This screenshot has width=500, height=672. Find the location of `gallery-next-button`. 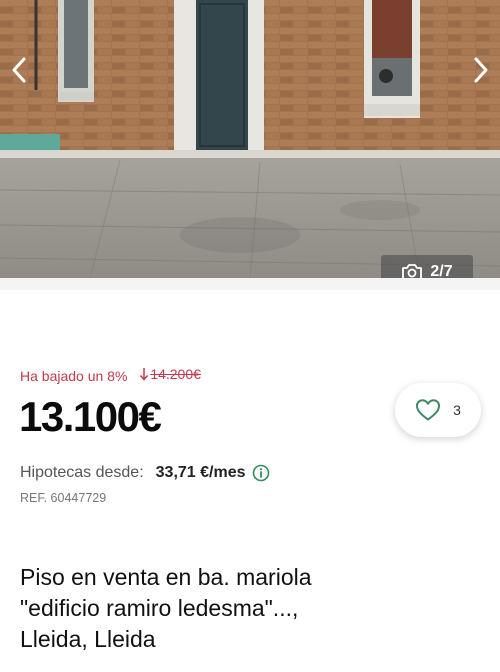

gallery-next-button is located at coordinates (480, 70).